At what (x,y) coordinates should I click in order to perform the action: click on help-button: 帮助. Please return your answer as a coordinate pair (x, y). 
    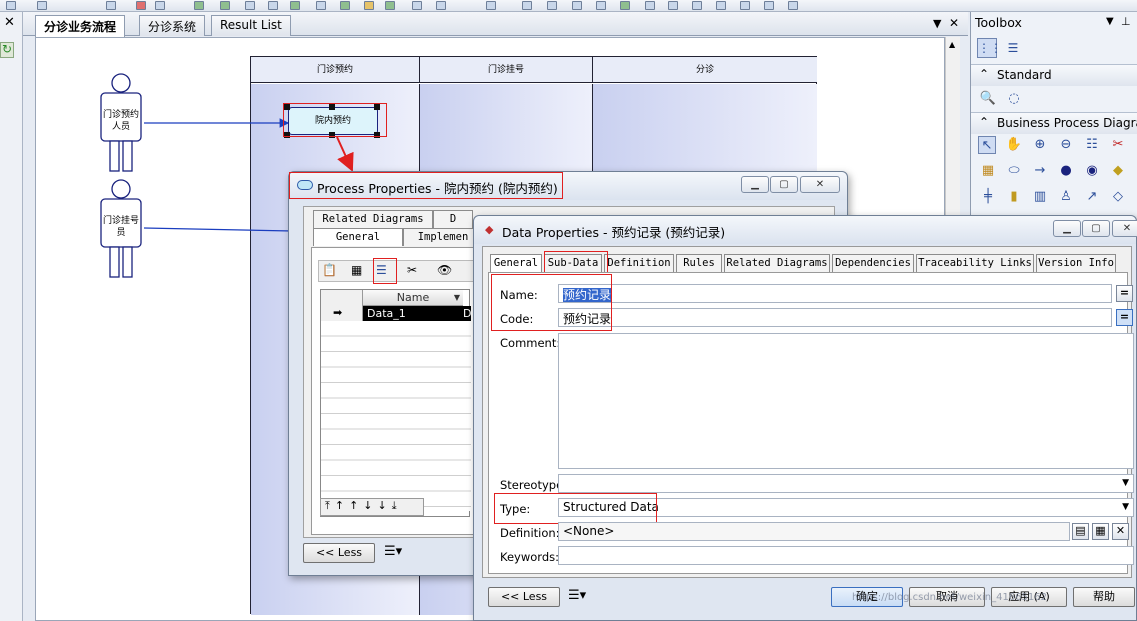
    Looking at the image, I should click on (1104, 597).